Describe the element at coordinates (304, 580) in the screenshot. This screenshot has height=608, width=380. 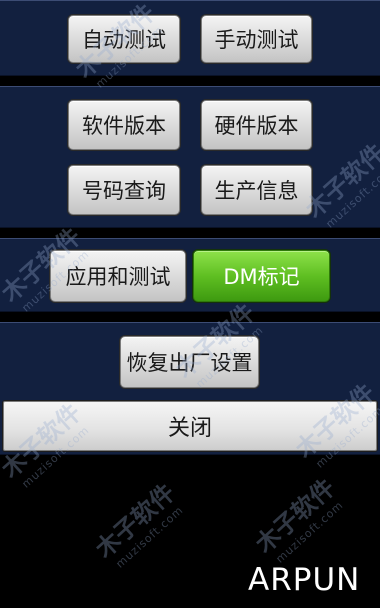
I see `arpun-brand-label: ARPUN` at that location.